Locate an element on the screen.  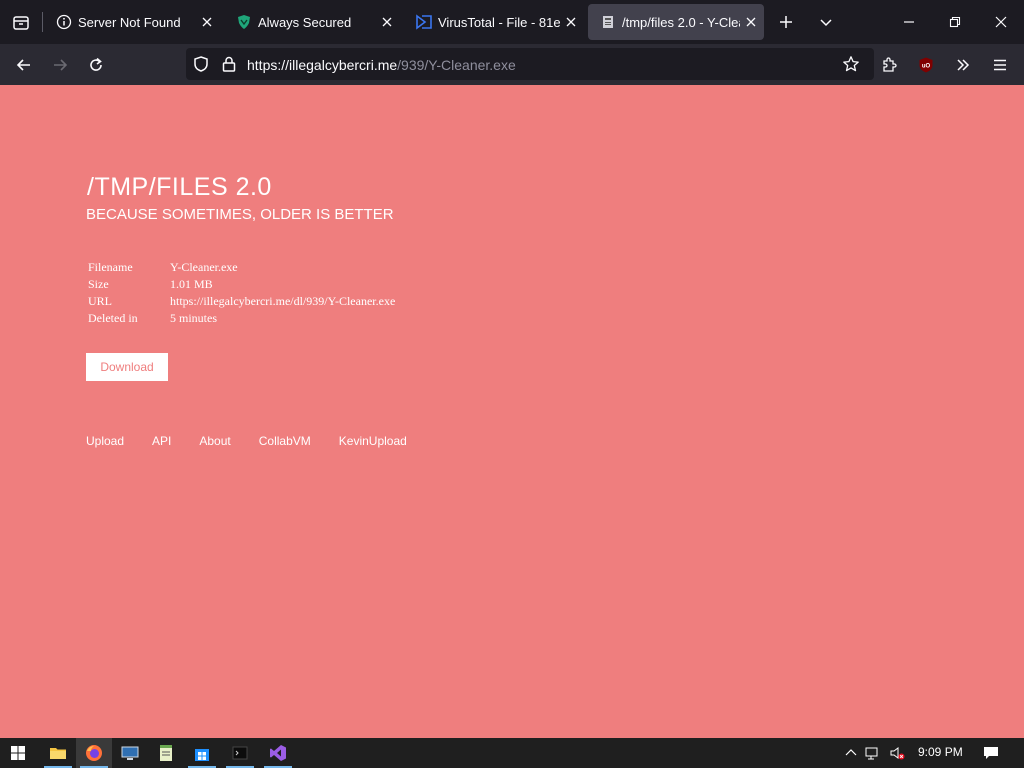
firefox-icon is located at coordinates (94, 753).